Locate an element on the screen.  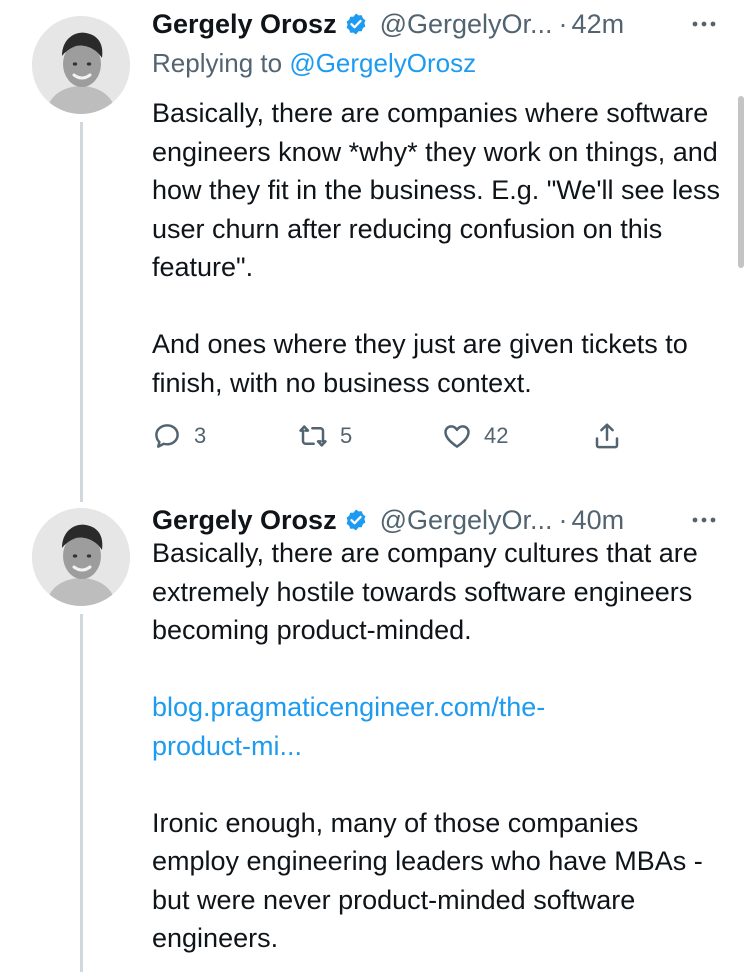
heart-icon is located at coordinates (457, 436).